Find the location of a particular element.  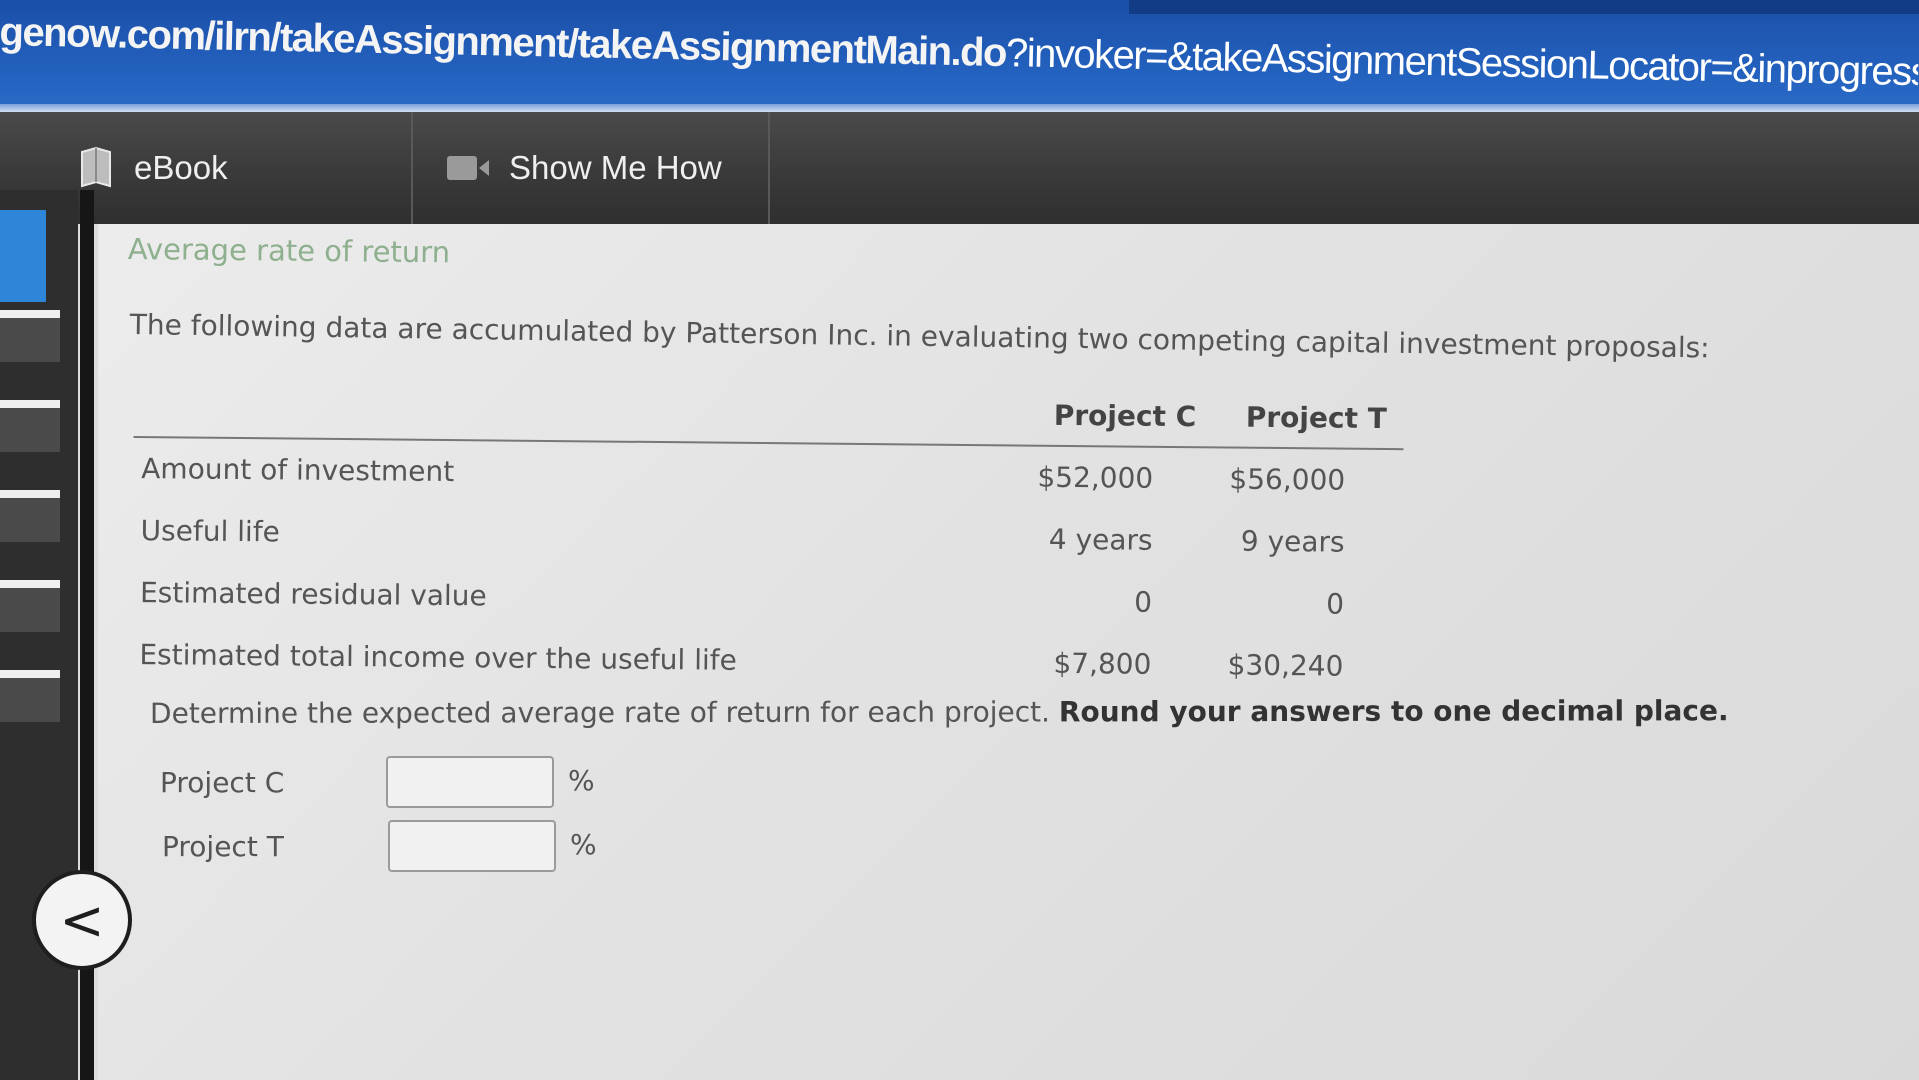

answer-label: Project T is located at coordinates (223, 846).